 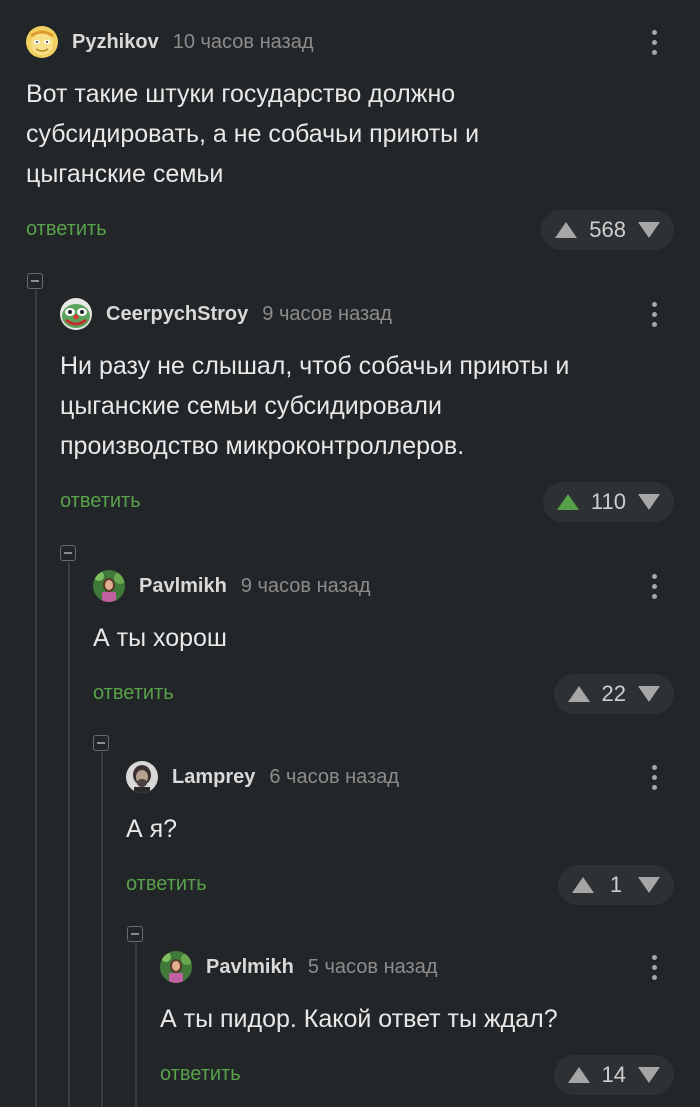 I want to click on vote-widget: 110, so click(x=608, y=502).